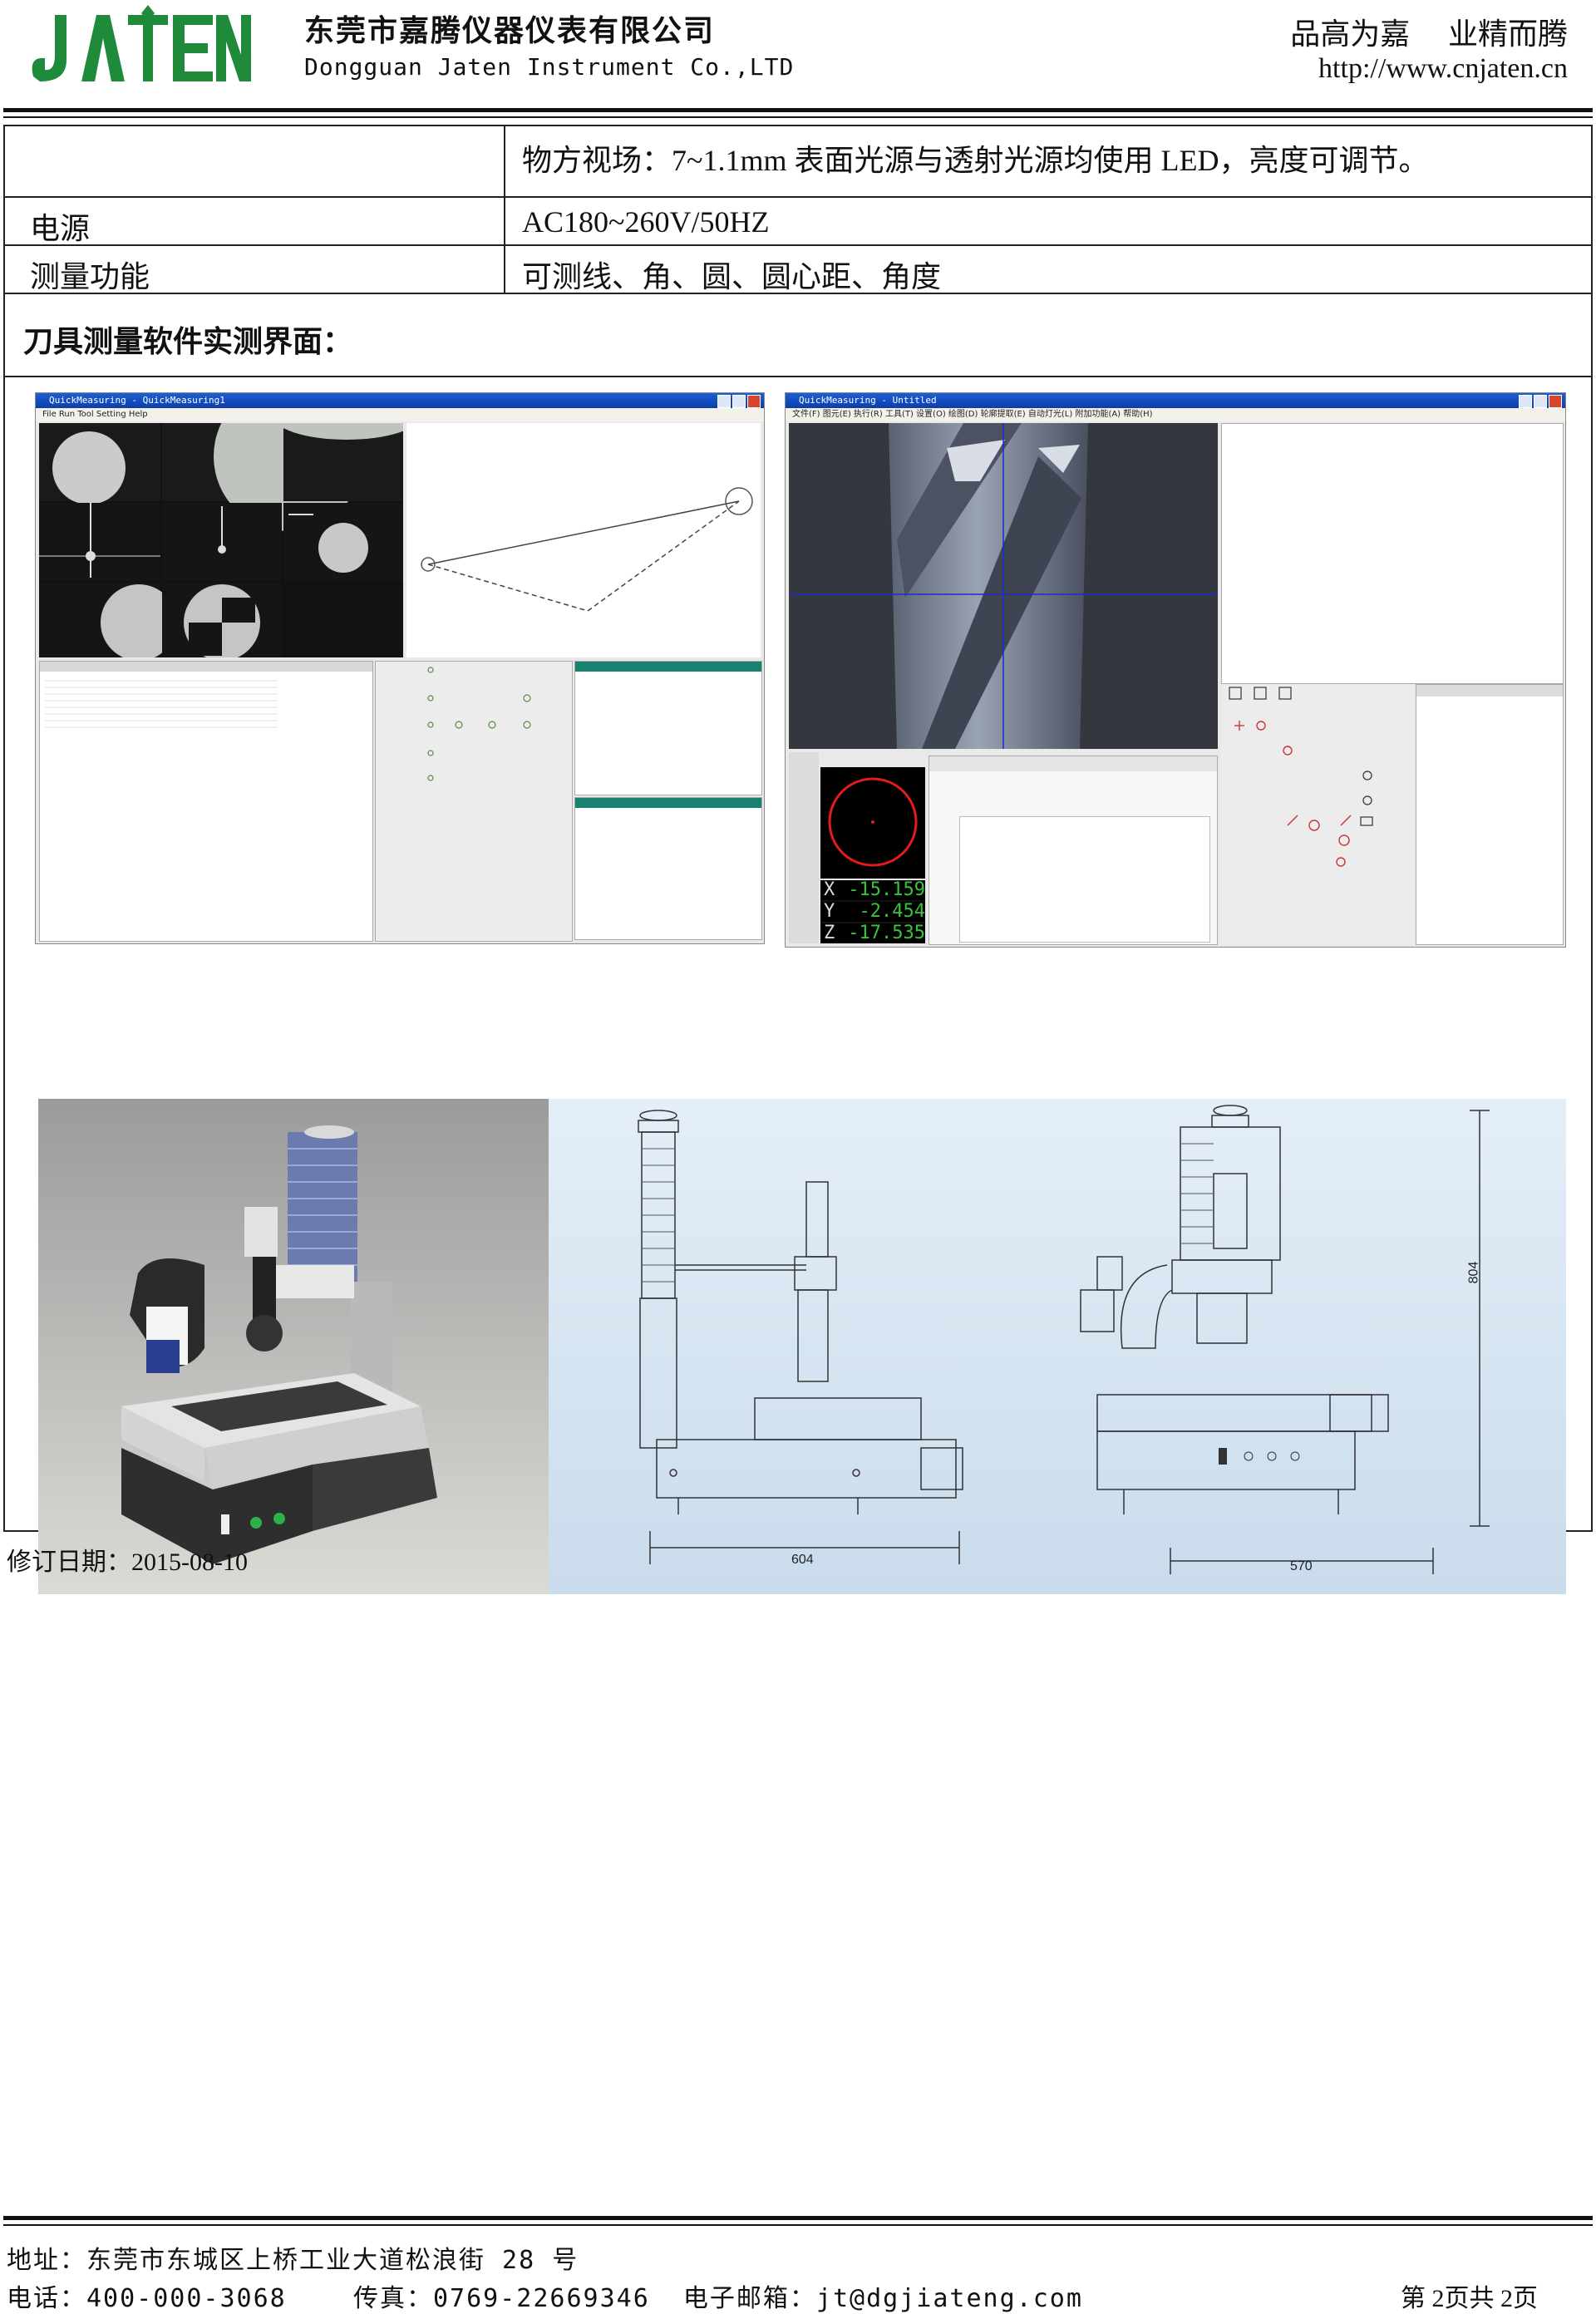 This screenshot has width=1596, height=2314. Describe the element at coordinates (400, 400) in the screenshot. I see `window-title: QuickMeasuring - QuickMeasuring1` at that location.